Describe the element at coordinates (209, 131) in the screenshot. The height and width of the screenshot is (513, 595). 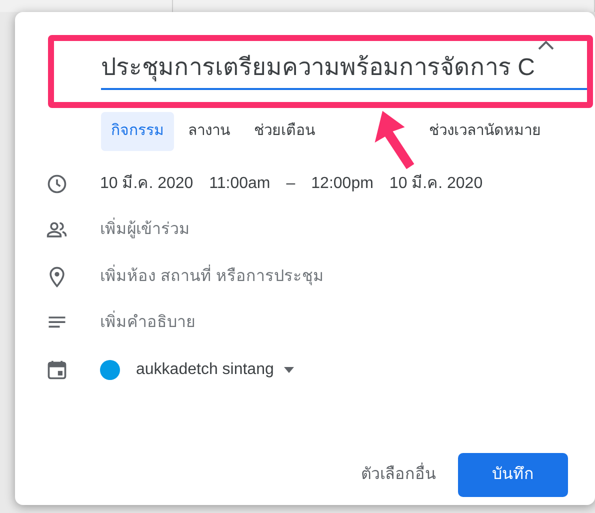
I see `tab: ลางาน` at that location.